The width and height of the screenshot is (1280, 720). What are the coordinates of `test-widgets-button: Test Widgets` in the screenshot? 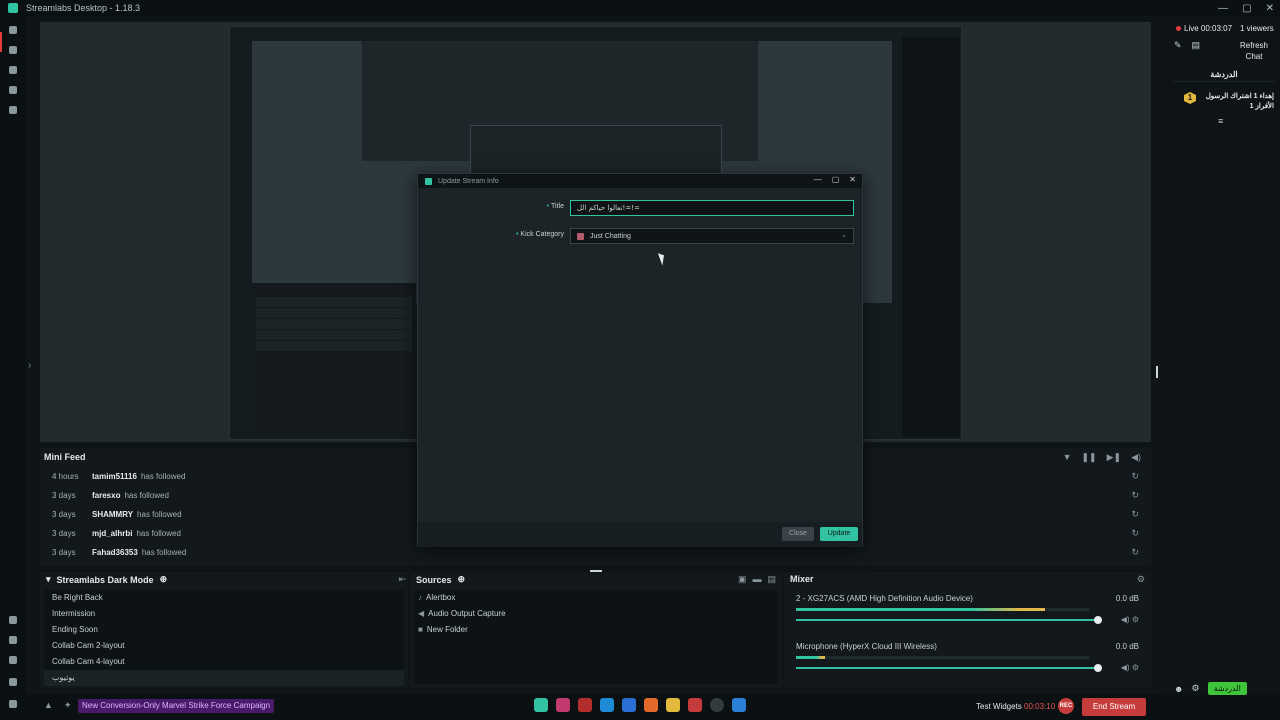 It's located at (999, 706).